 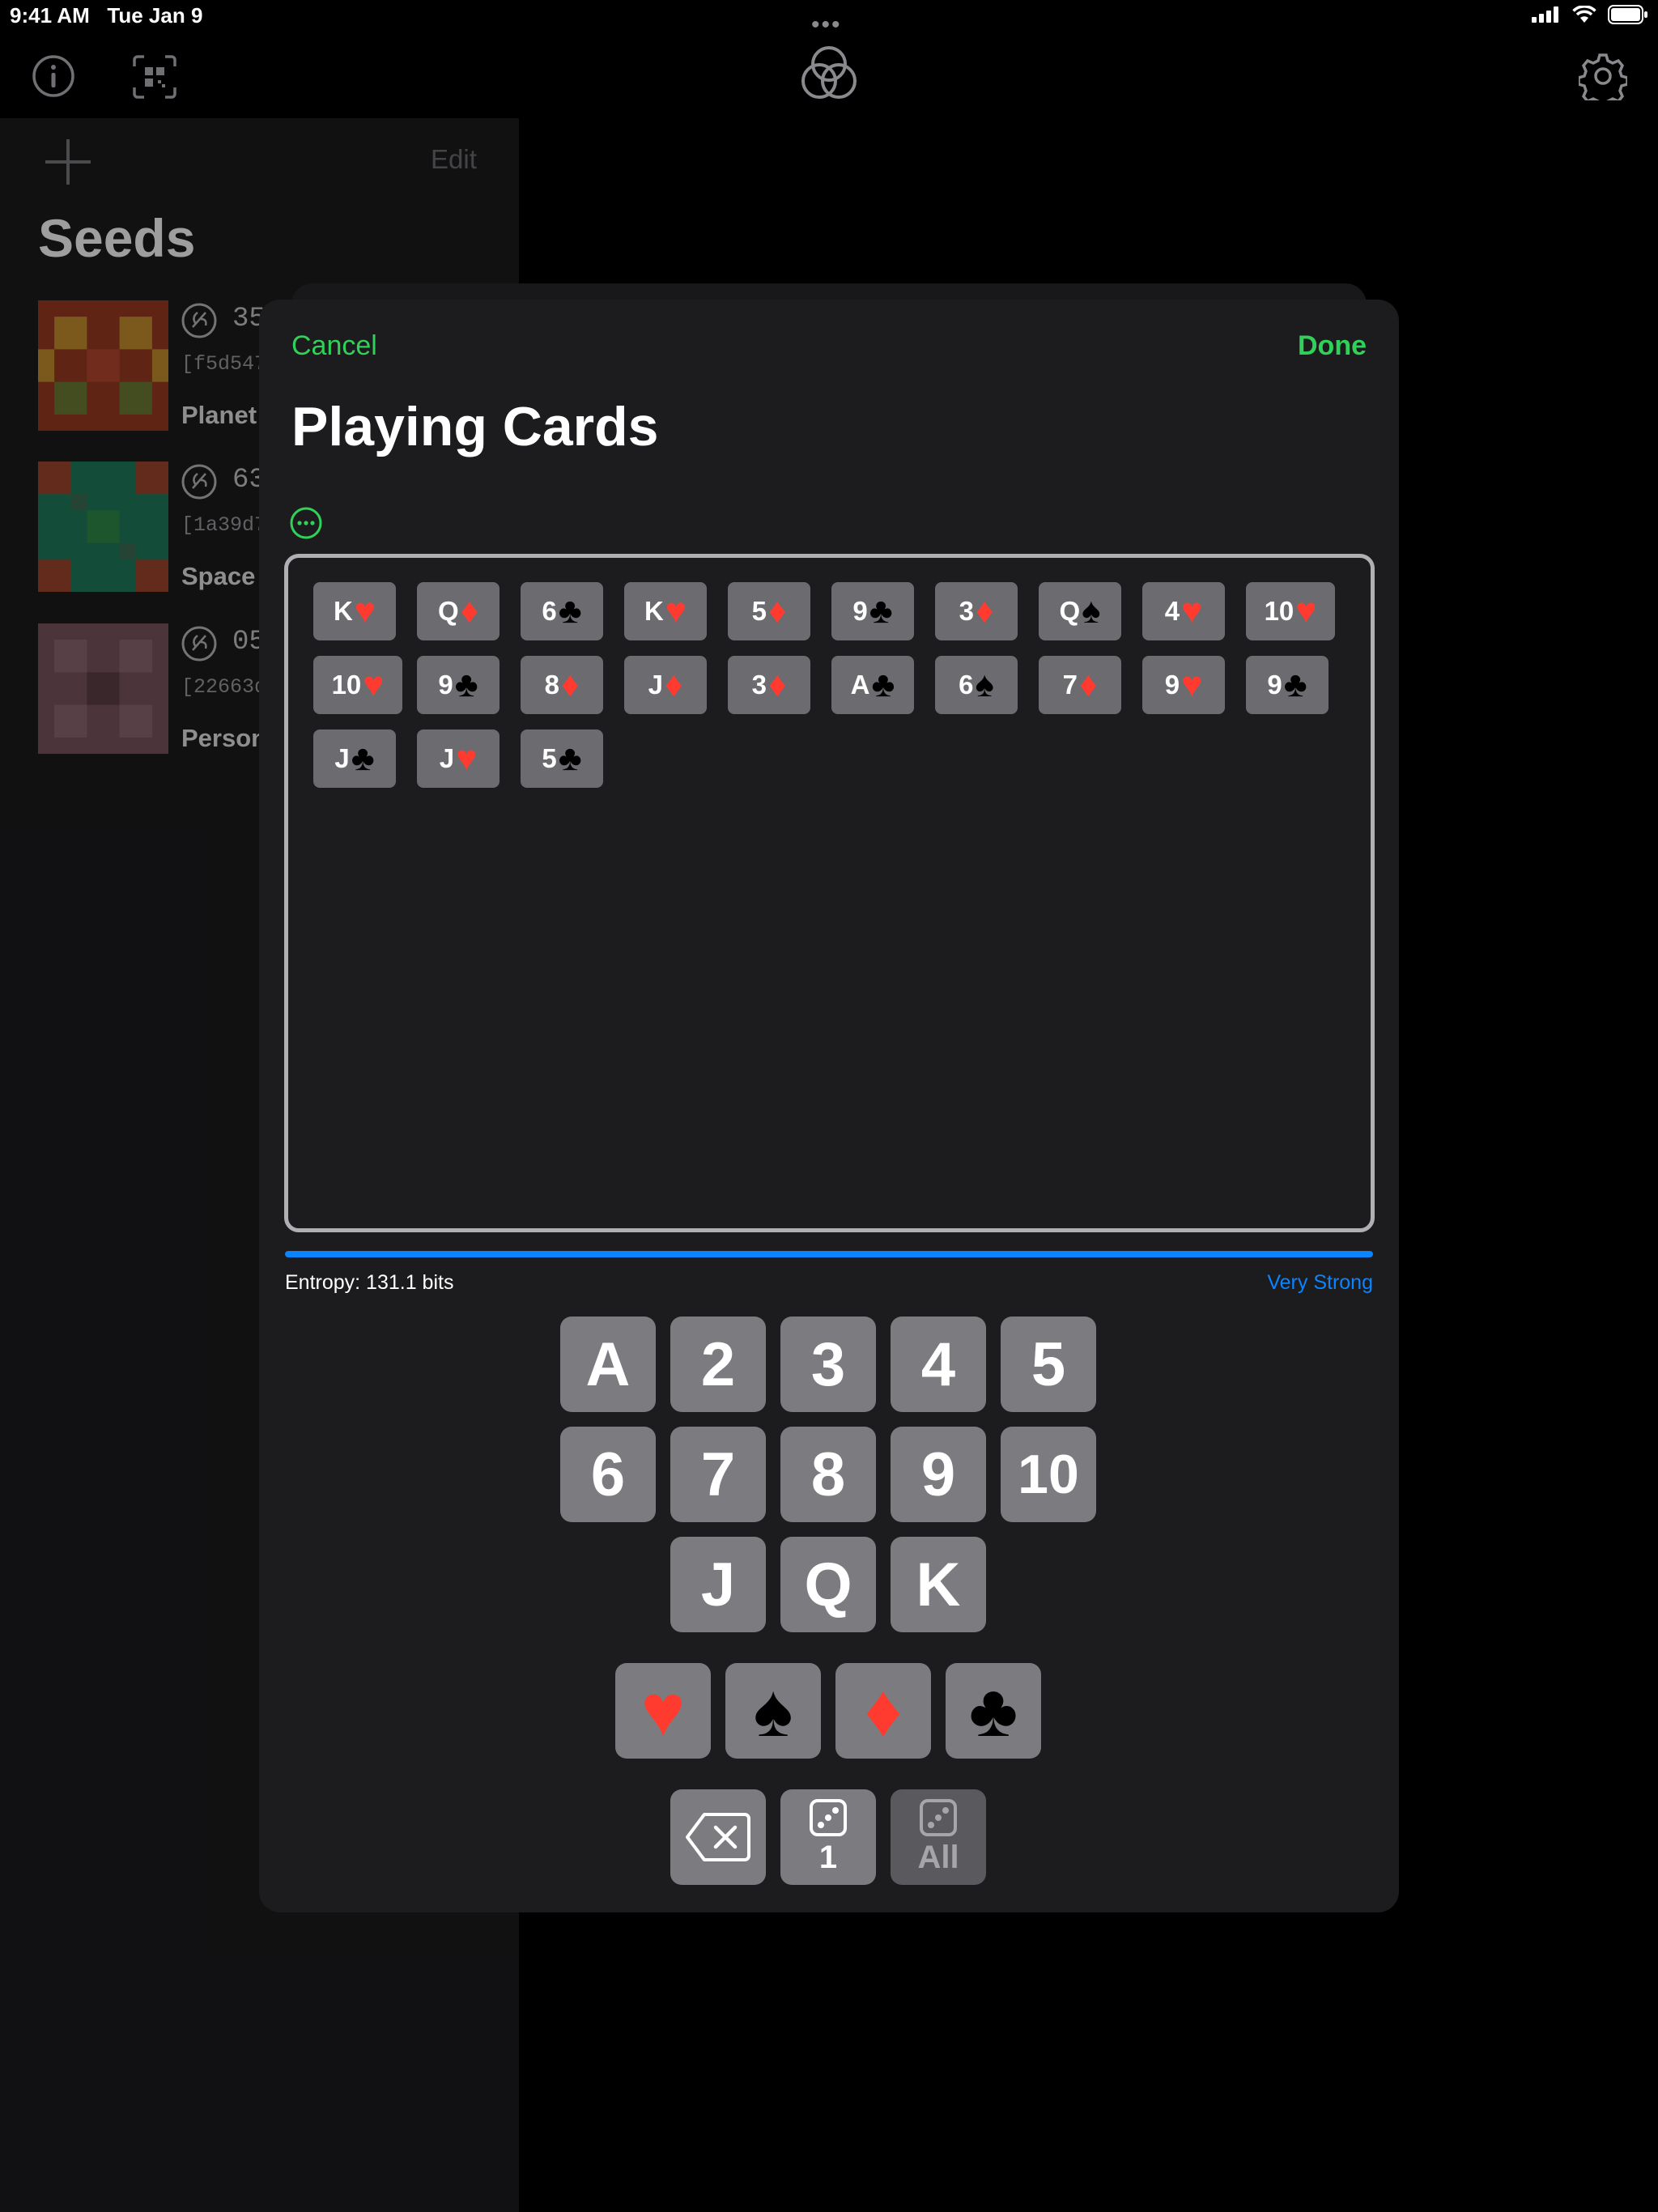 I want to click on card-chip: 4 ♥, so click(x=1183, y=611).